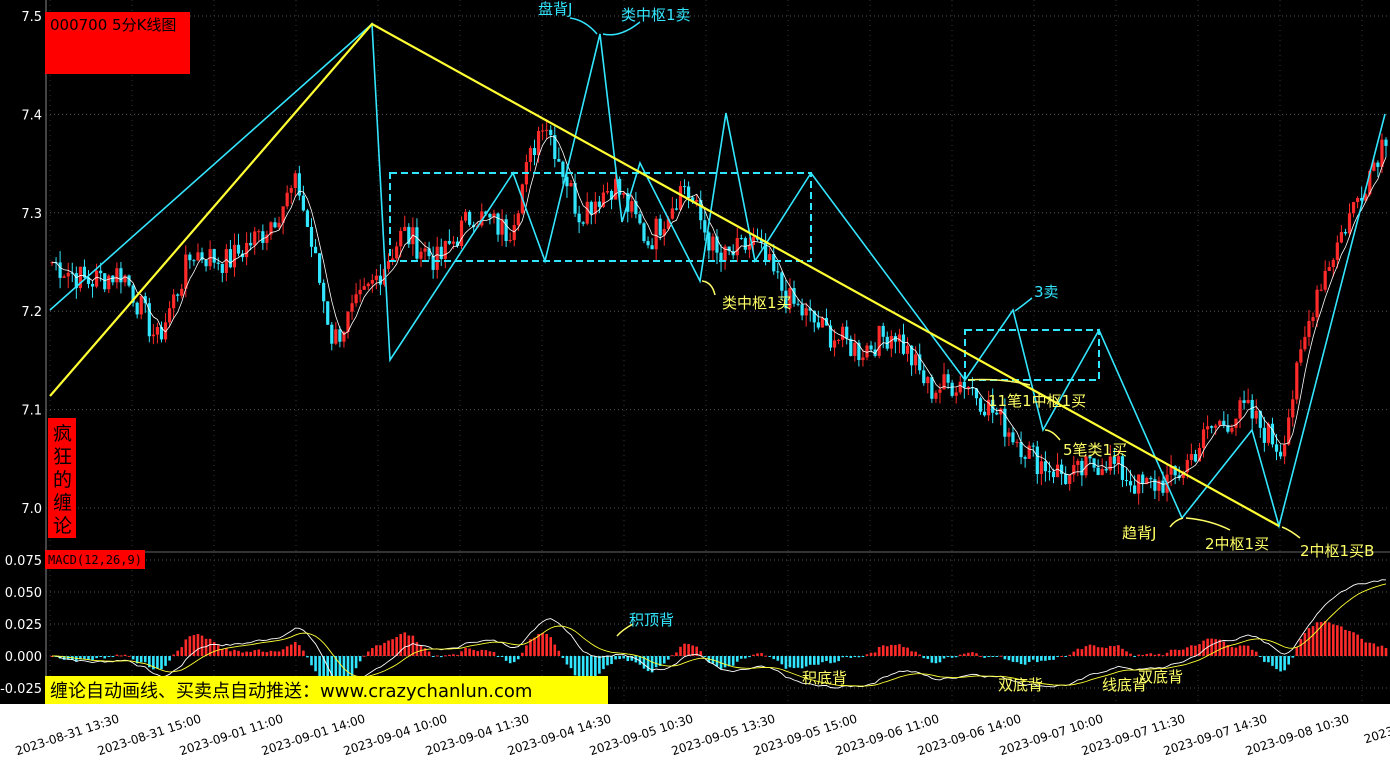 This screenshot has height=775, width=1390. I want to click on annotation-qubei: 趋背J, so click(1139, 533).